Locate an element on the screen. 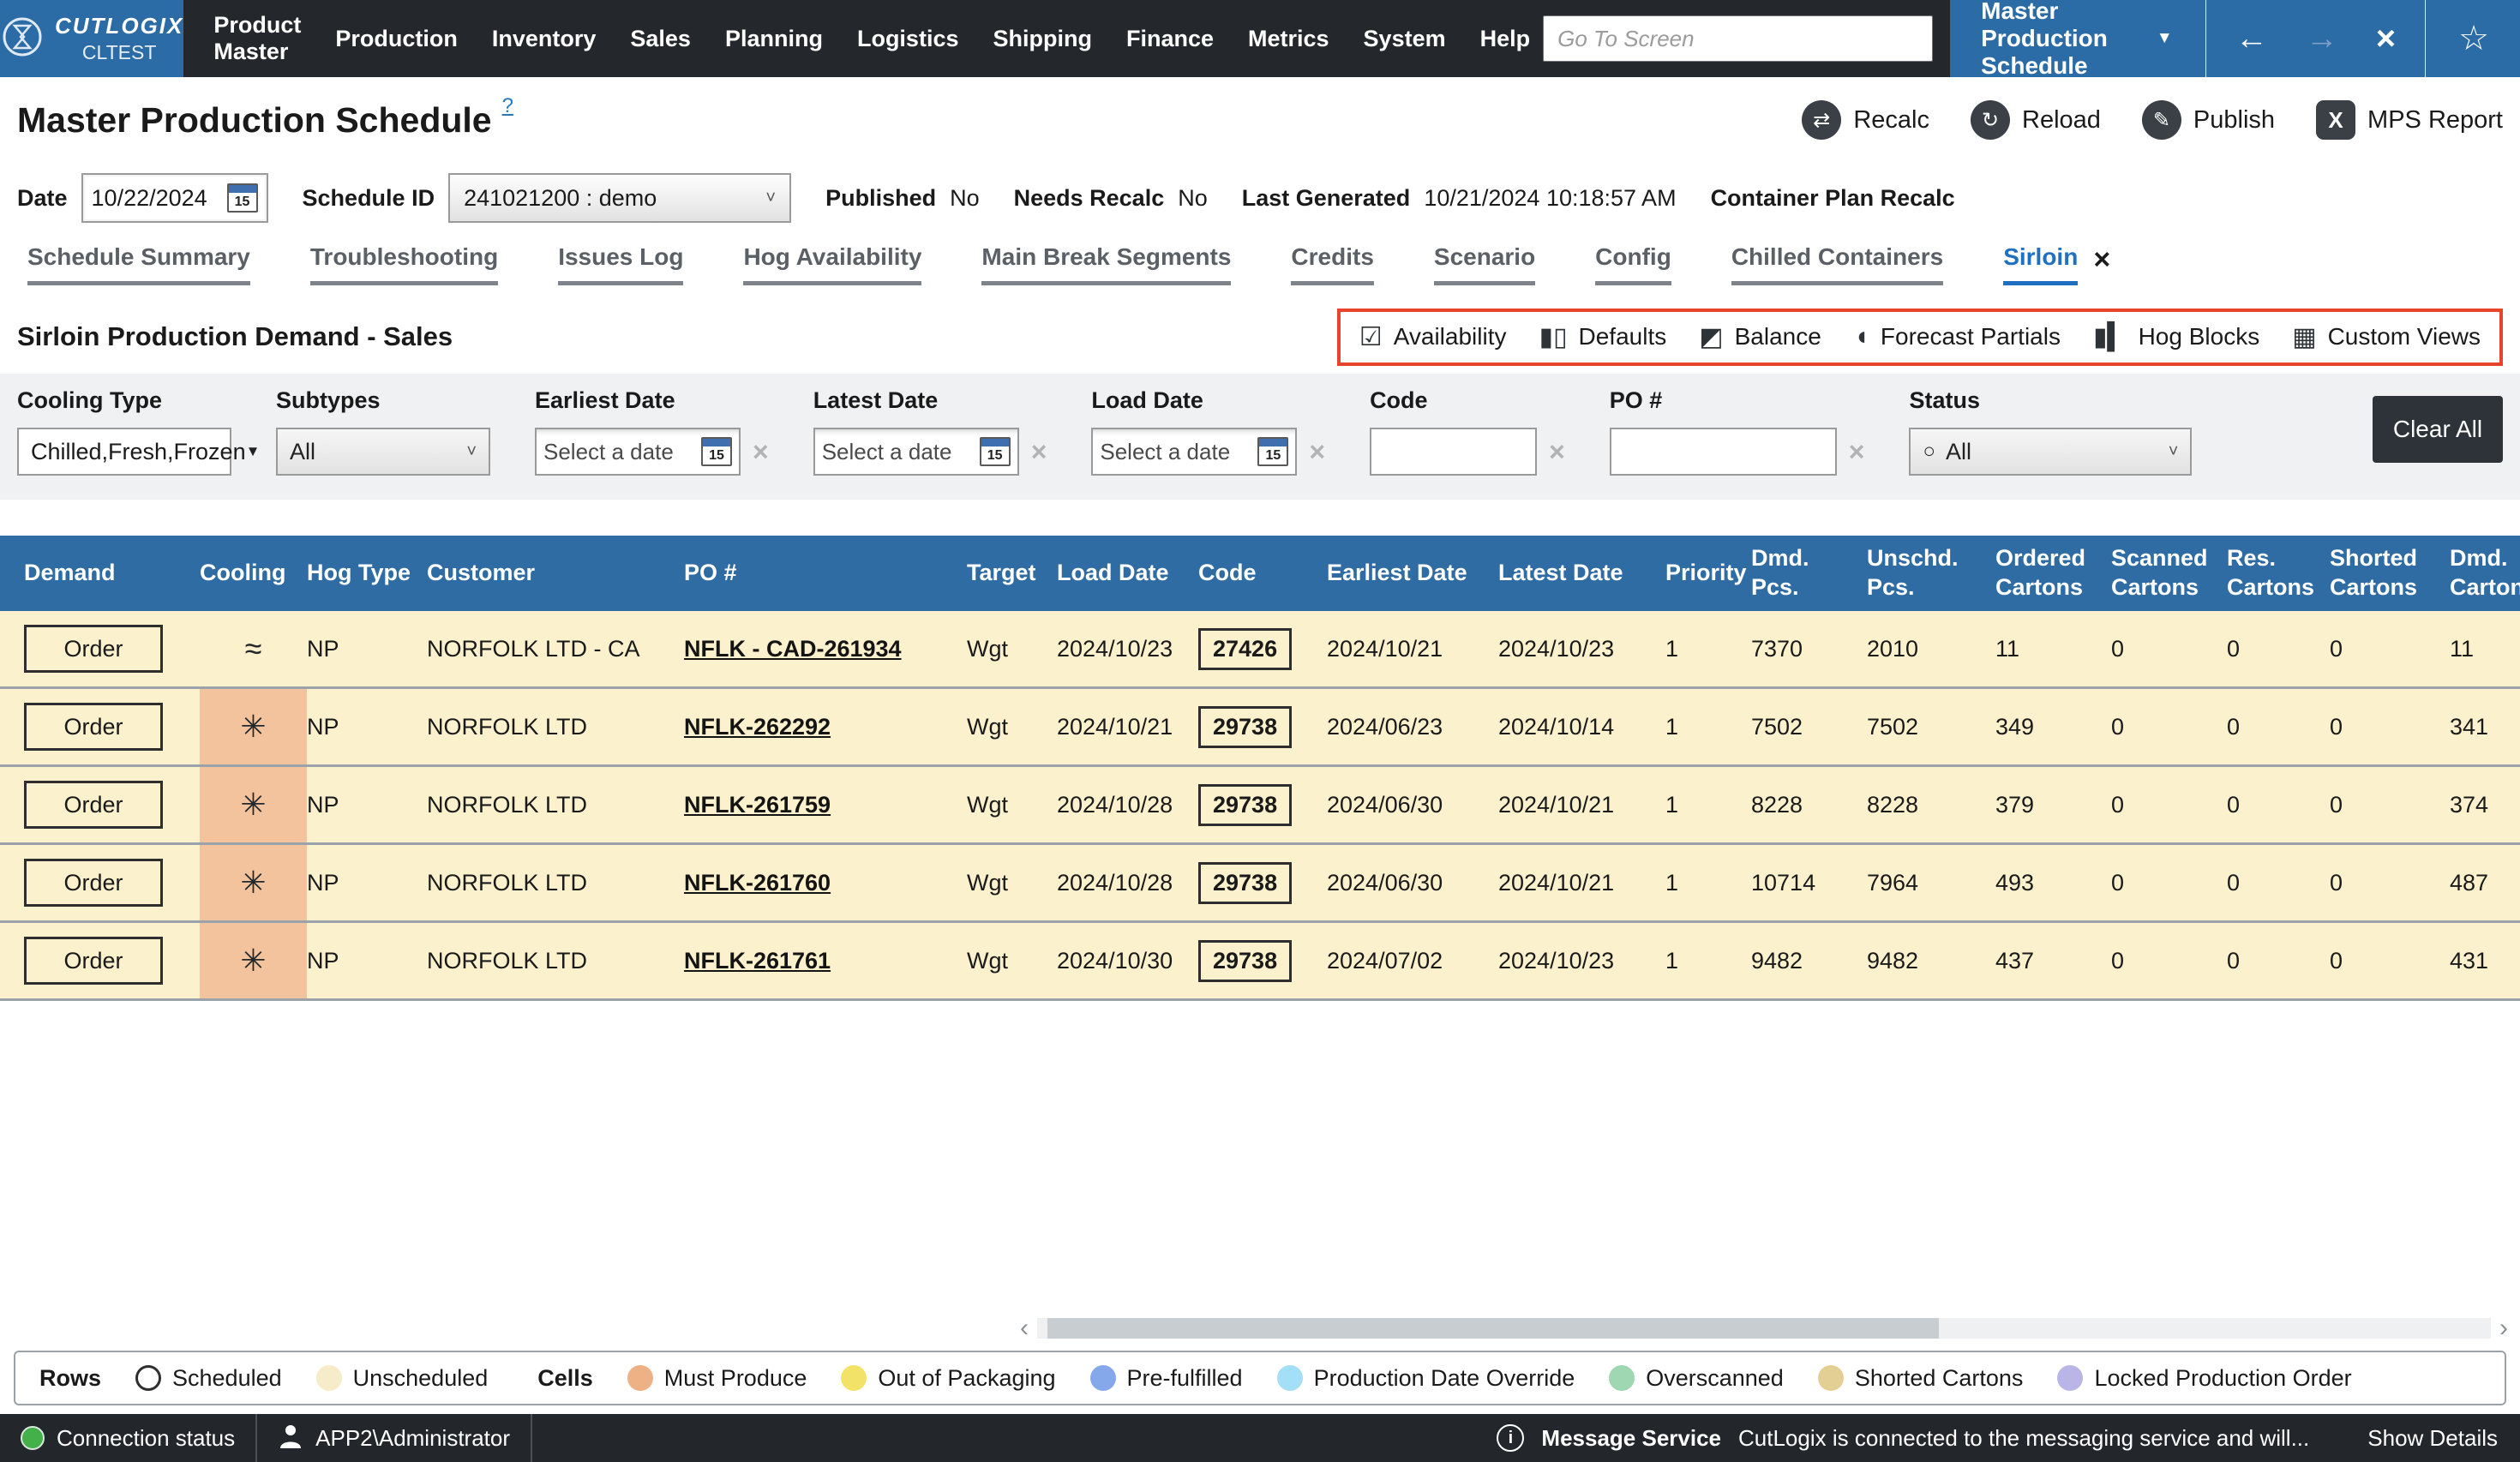 This screenshot has width=2520, height=1462. earliest-date-picker: Select a date 15 is located at coordinates (638, 452).